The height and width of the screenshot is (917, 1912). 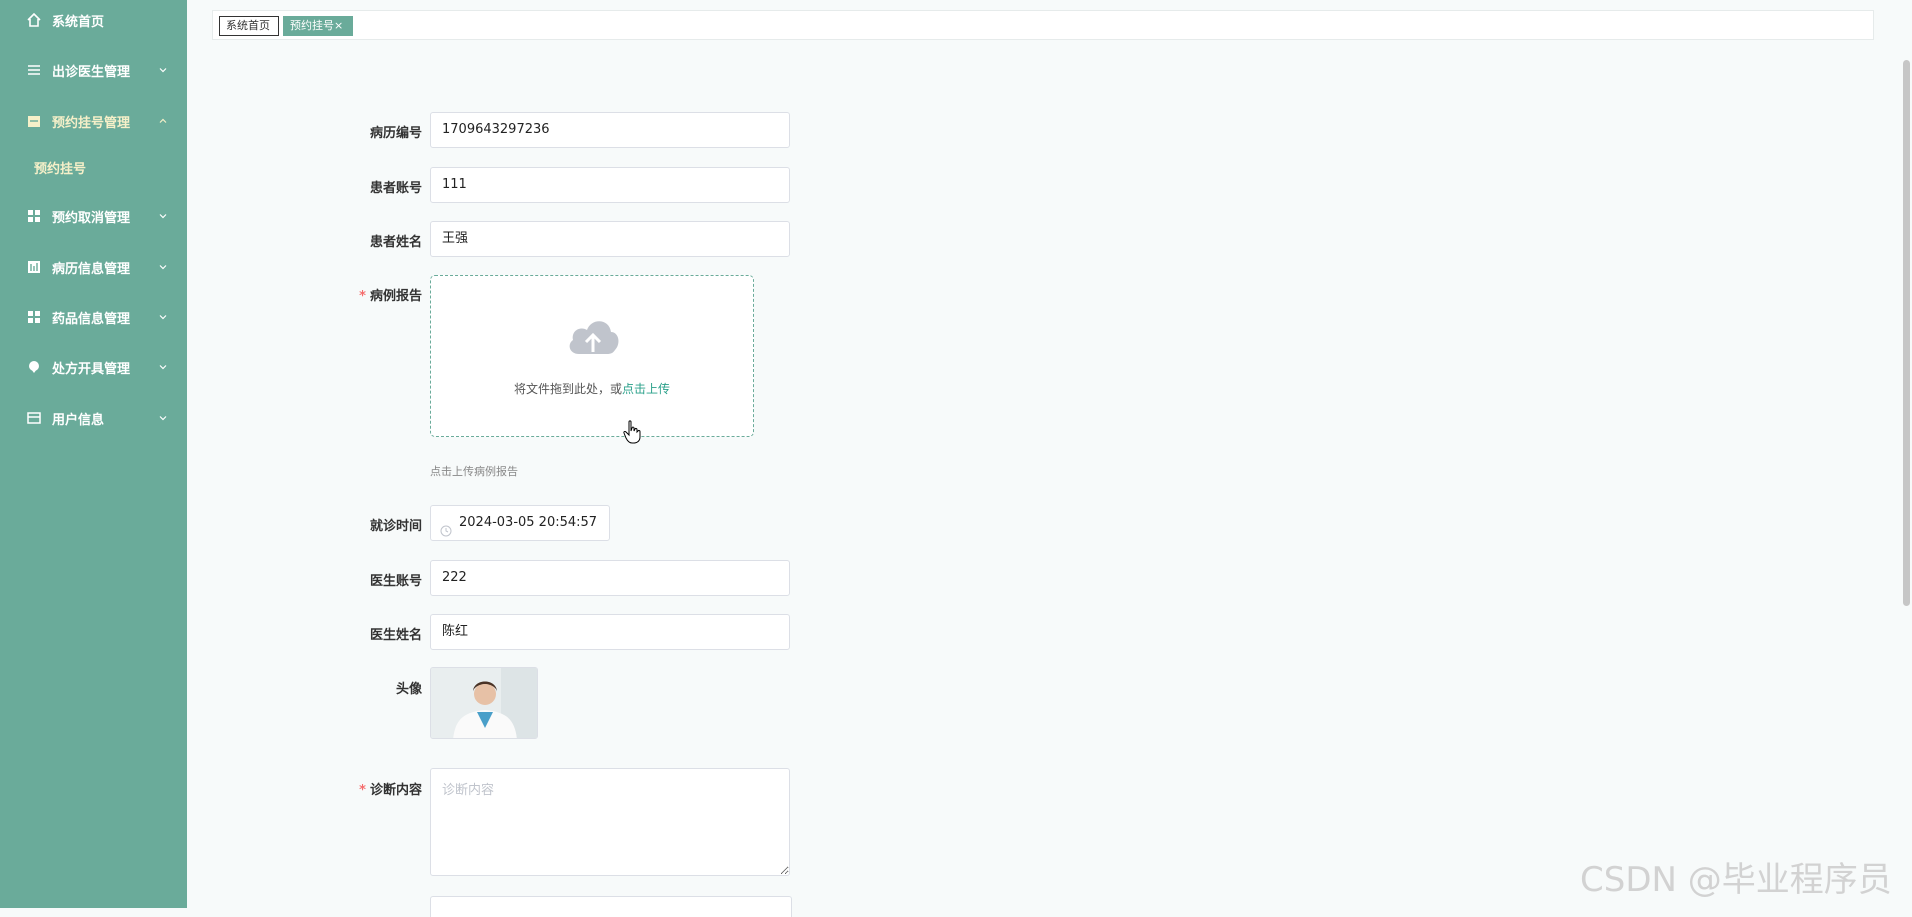 I want to click on sidebar-item-label: 出诊医生管理, so click(x=91, y=72).